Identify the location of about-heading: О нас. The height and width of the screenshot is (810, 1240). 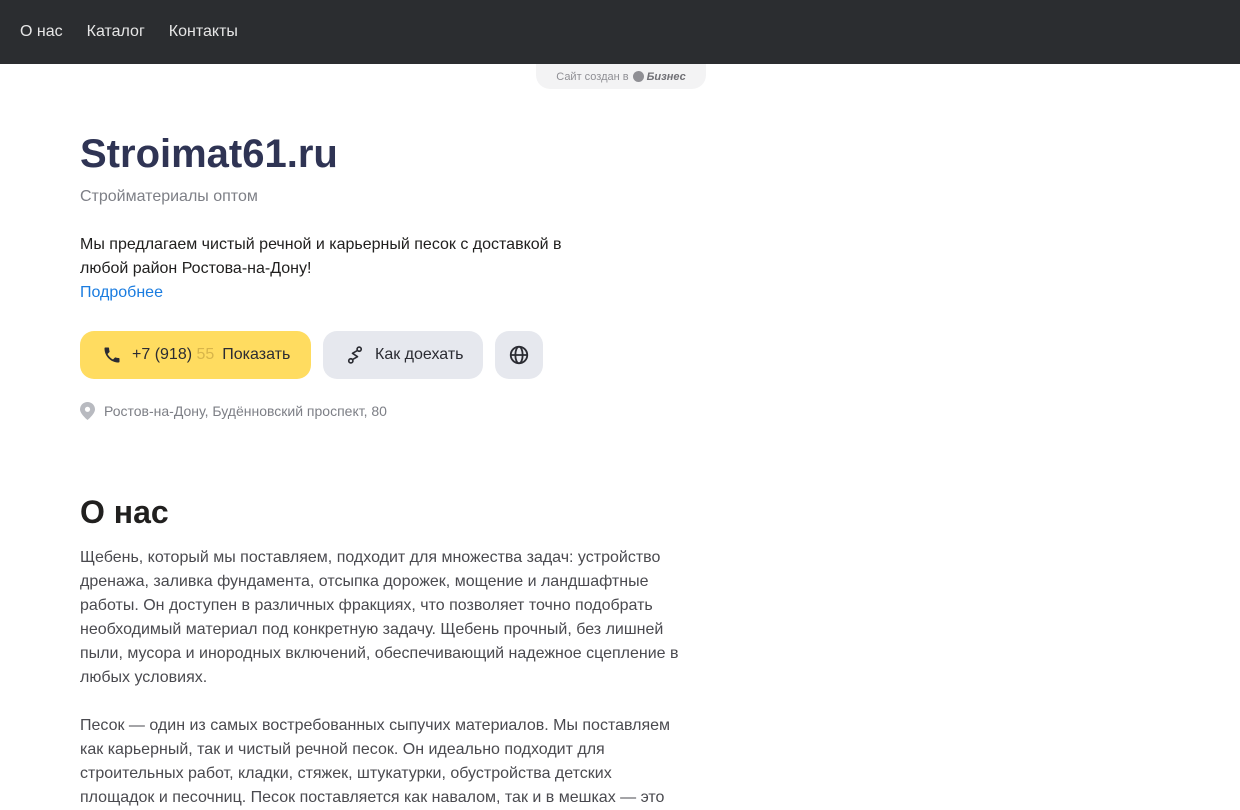
(124, 512).